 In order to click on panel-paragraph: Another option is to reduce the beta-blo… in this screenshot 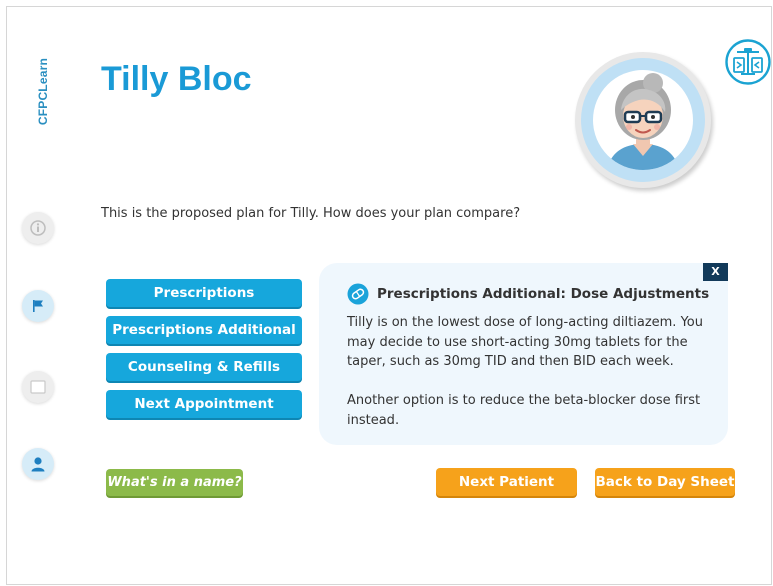, I will do `click(524, 410)`.